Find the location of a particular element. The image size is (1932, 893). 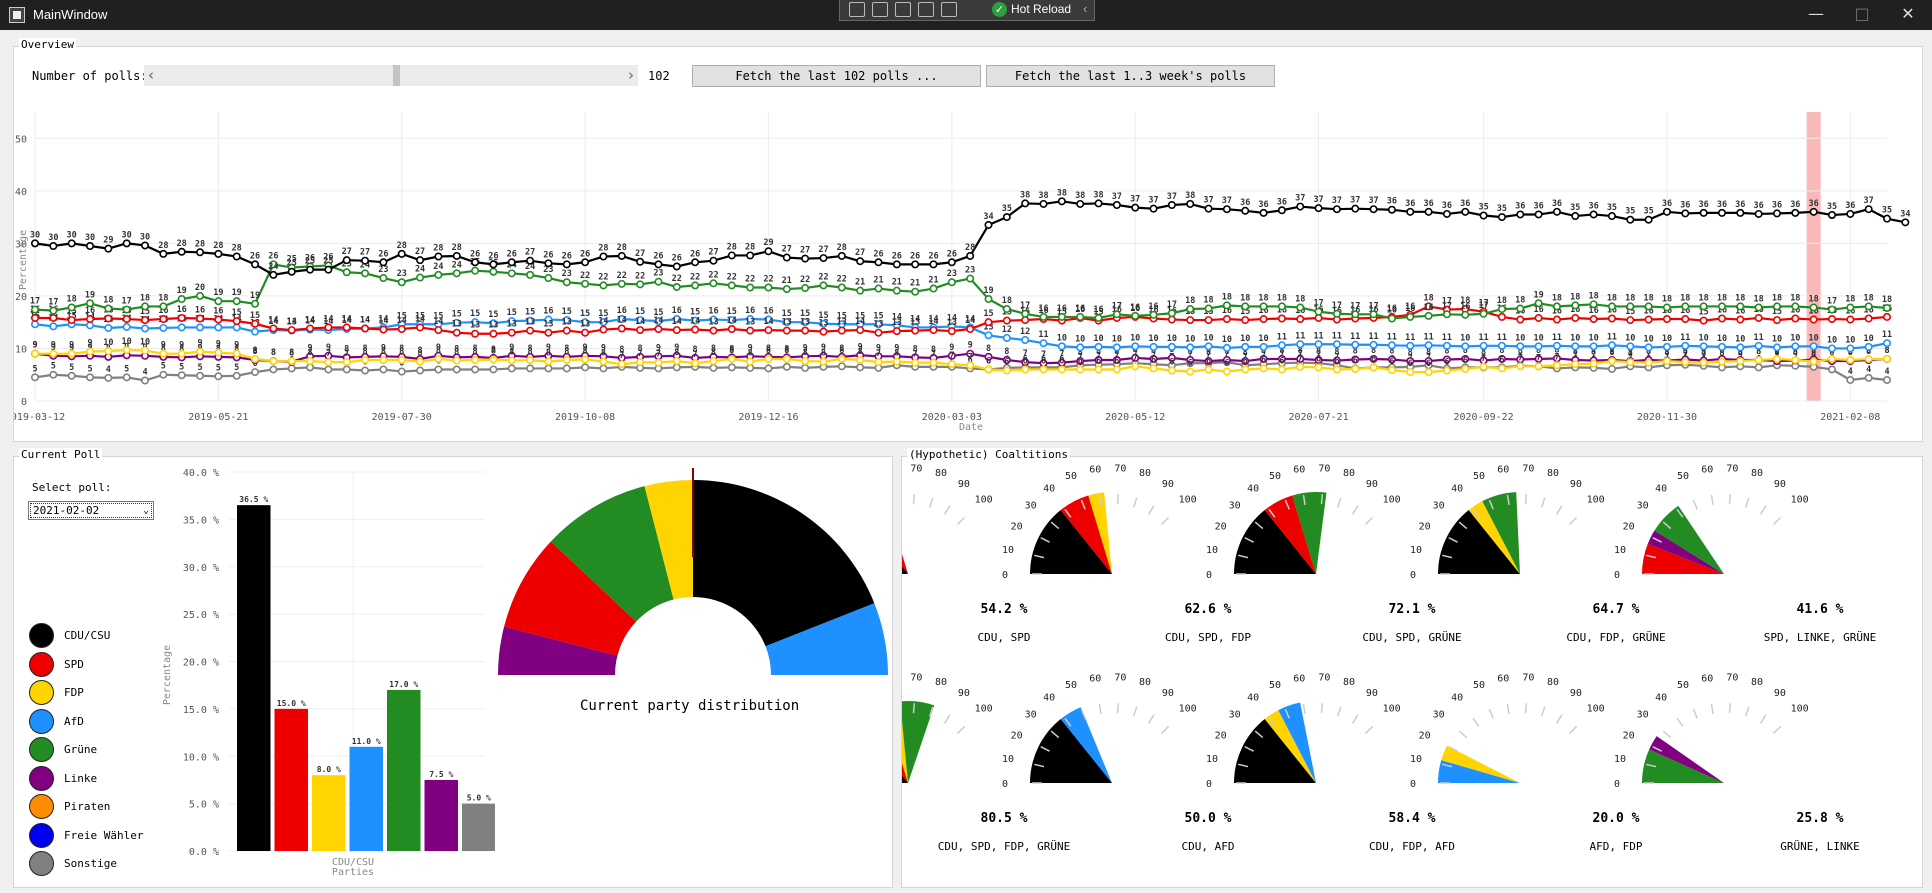

slider-decrease-icon: ‹ is located at coordinates (151, 75).